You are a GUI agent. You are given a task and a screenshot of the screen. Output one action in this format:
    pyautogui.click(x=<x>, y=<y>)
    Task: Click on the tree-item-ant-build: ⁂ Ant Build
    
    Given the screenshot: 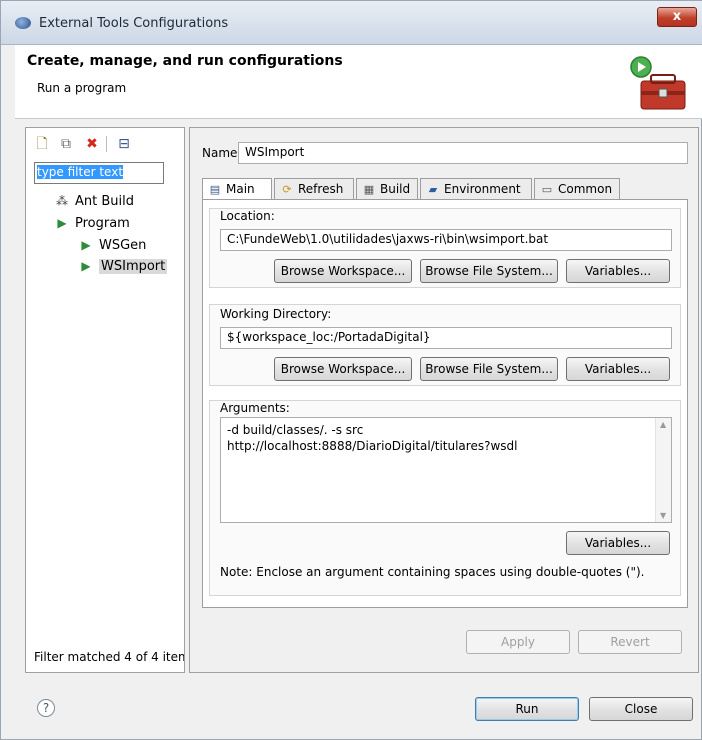 What is the action you would take?
    pyautogui.click(x=94, y=201)
    